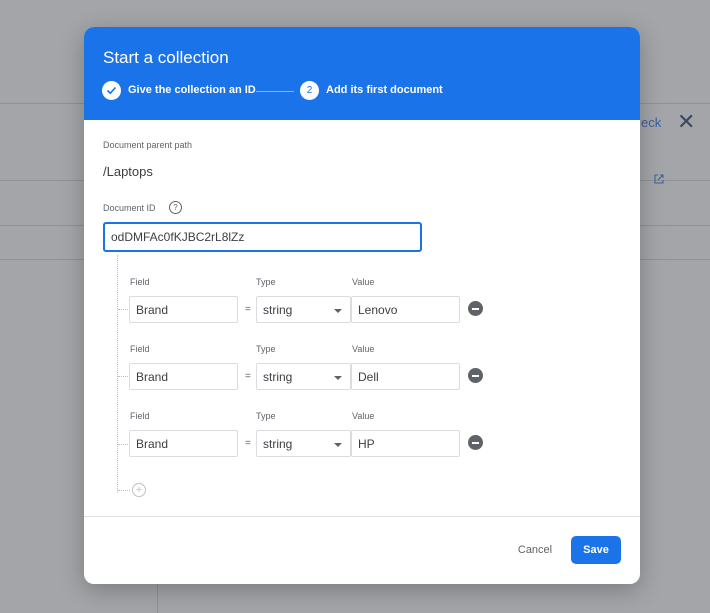  What do you see at coordinates (139, 490) in the screenshot?
I see `add-icon: +` at bounding box center [139, 490].